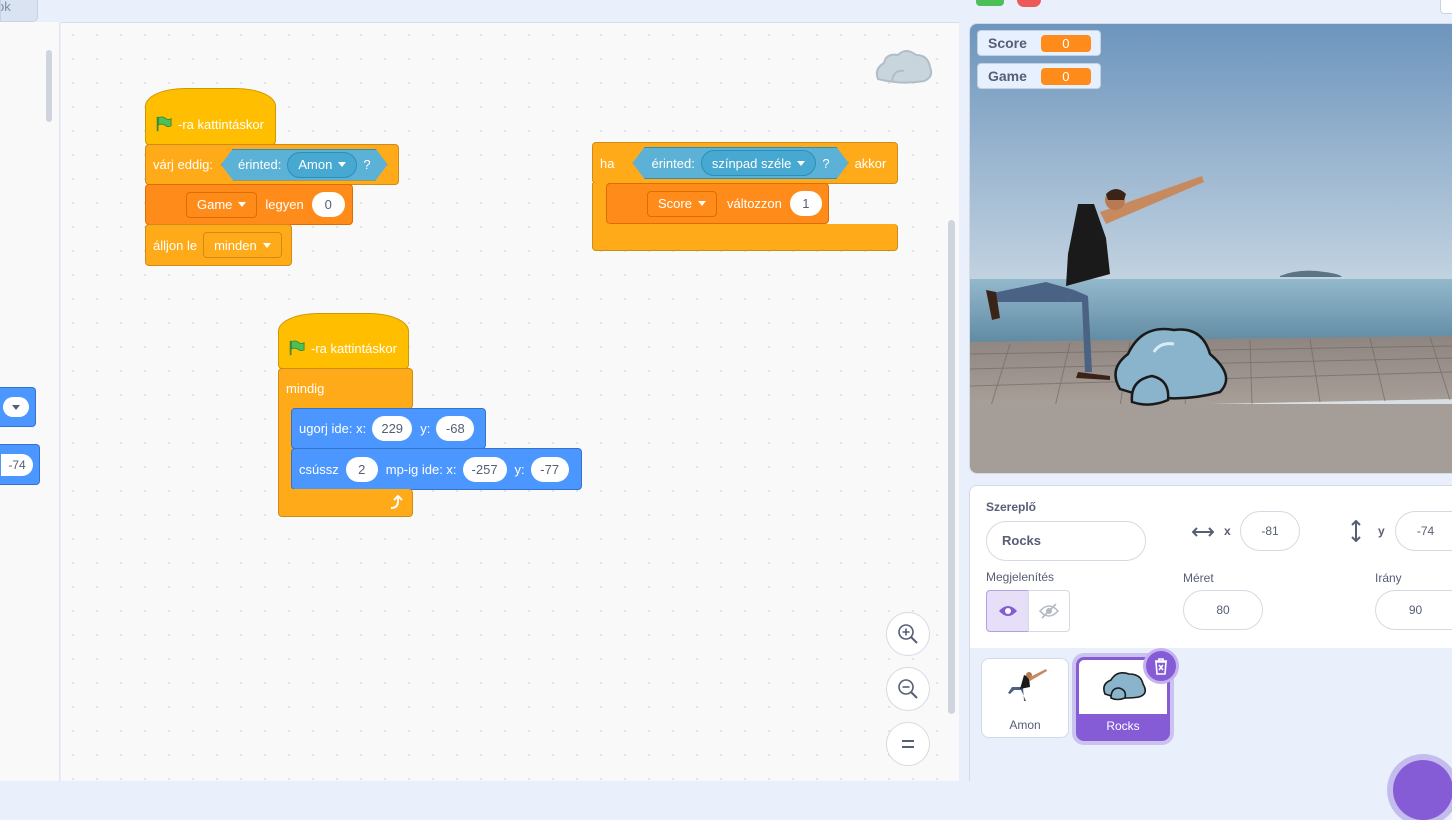  I want to click on zoom-in-icon, so click(908, 634).